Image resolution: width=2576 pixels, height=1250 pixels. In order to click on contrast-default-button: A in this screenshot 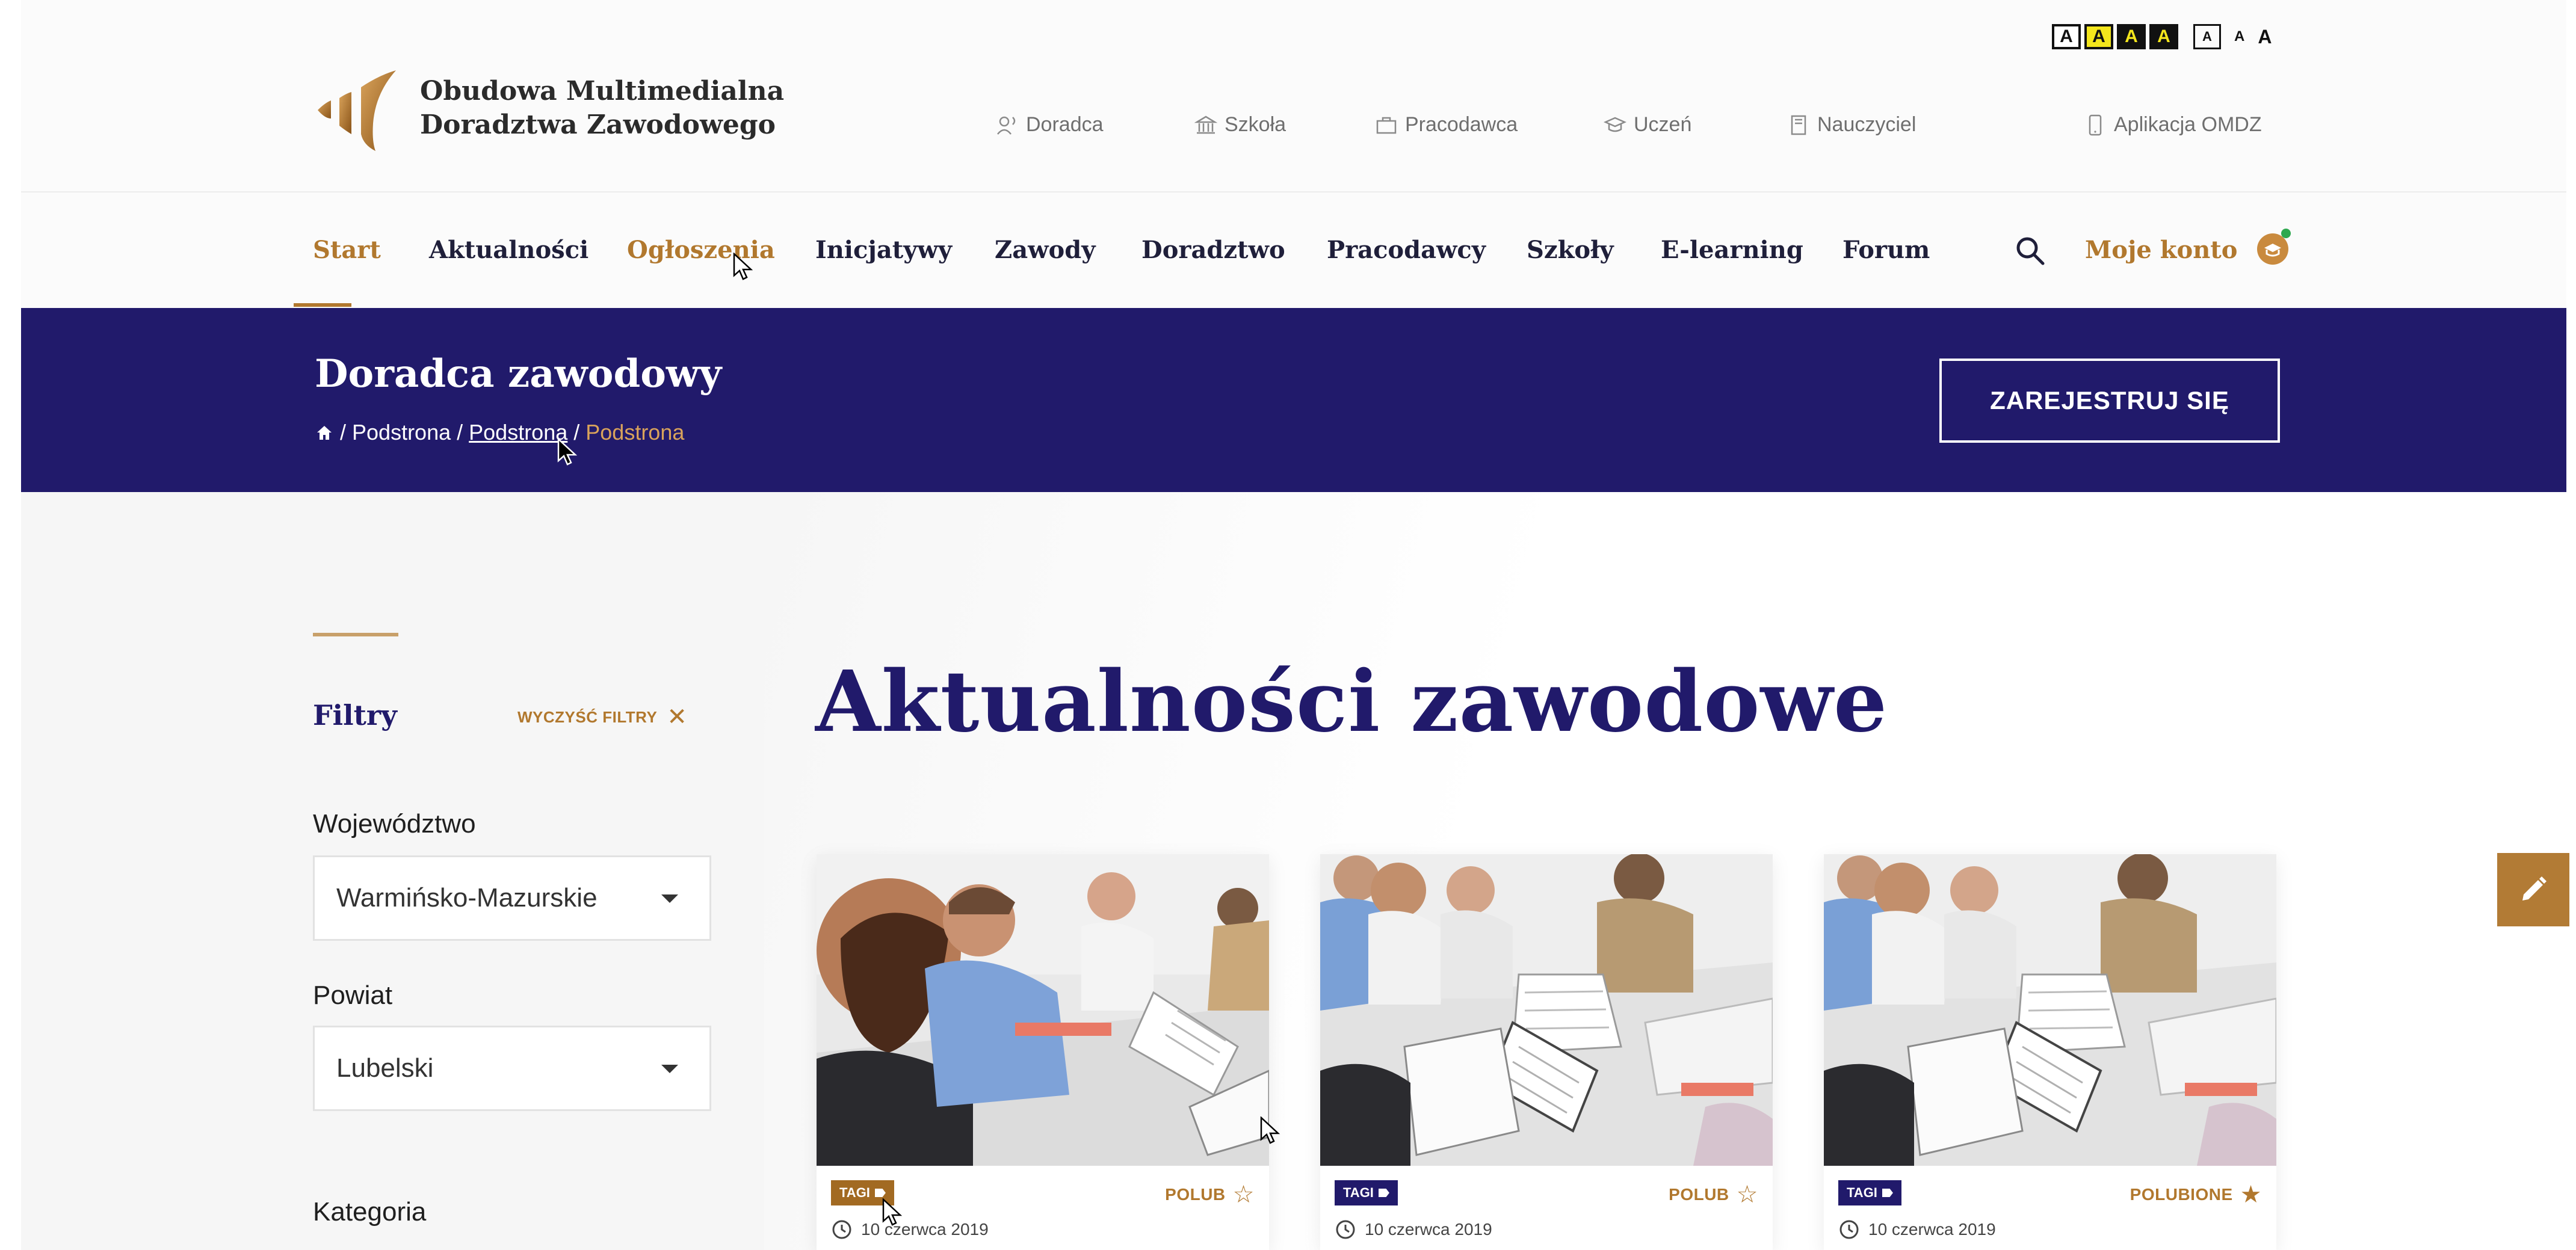, I will do `click(2066, 37)`.